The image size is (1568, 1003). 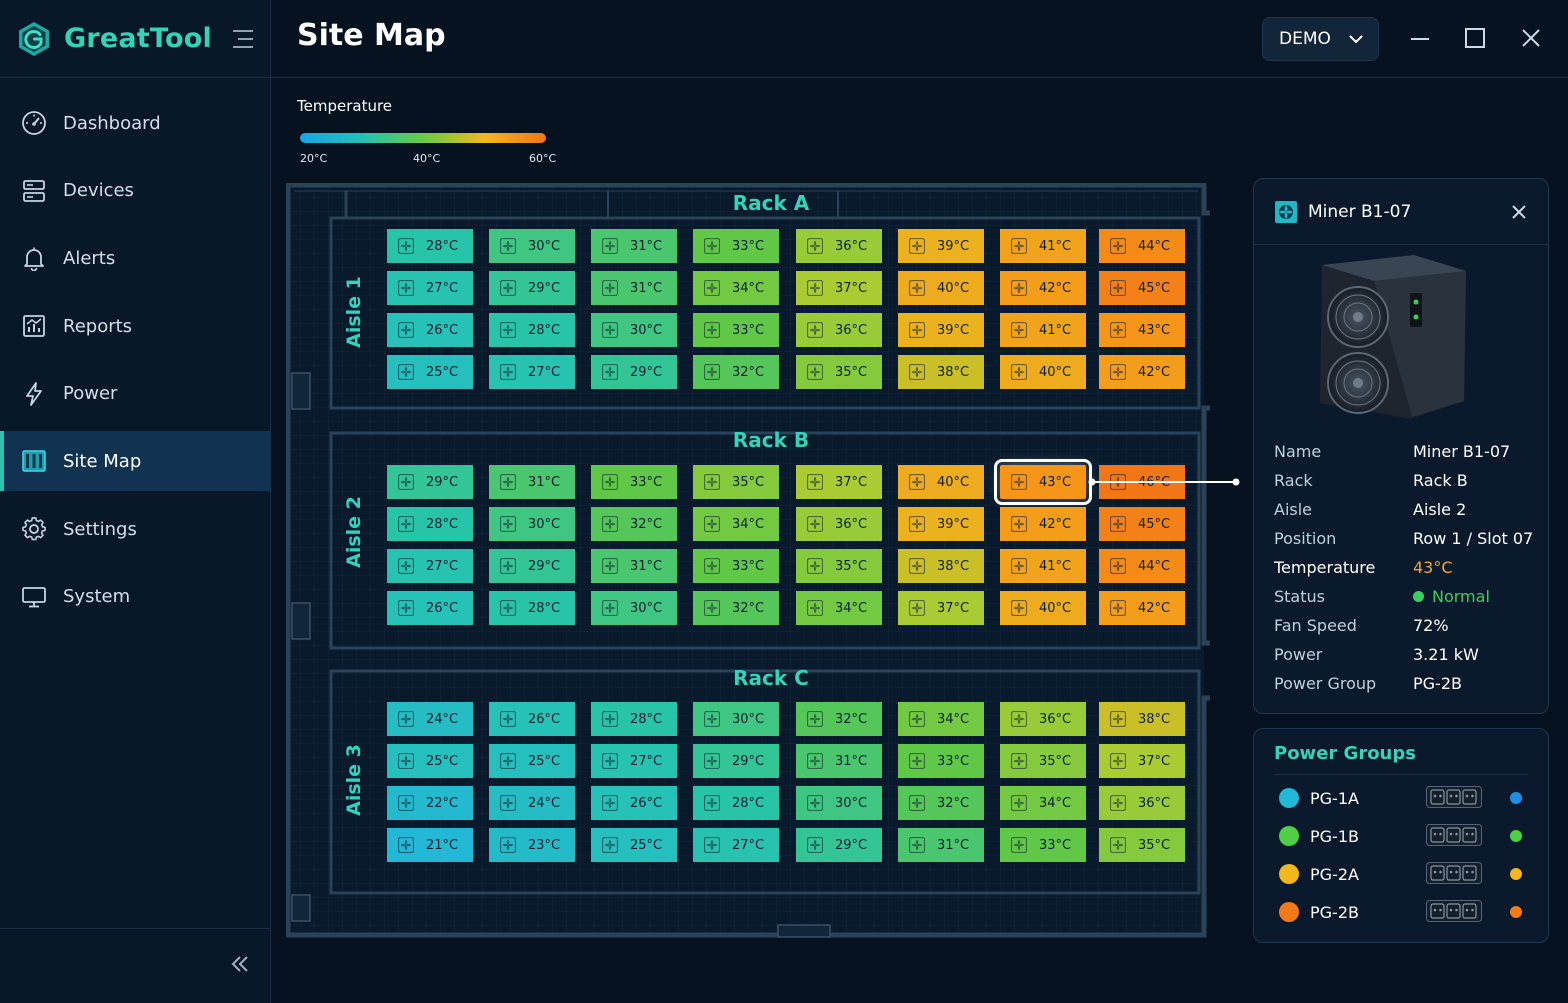 I want to click on nav-item-dashboard: Dashboard, so click(x=135, y=123).